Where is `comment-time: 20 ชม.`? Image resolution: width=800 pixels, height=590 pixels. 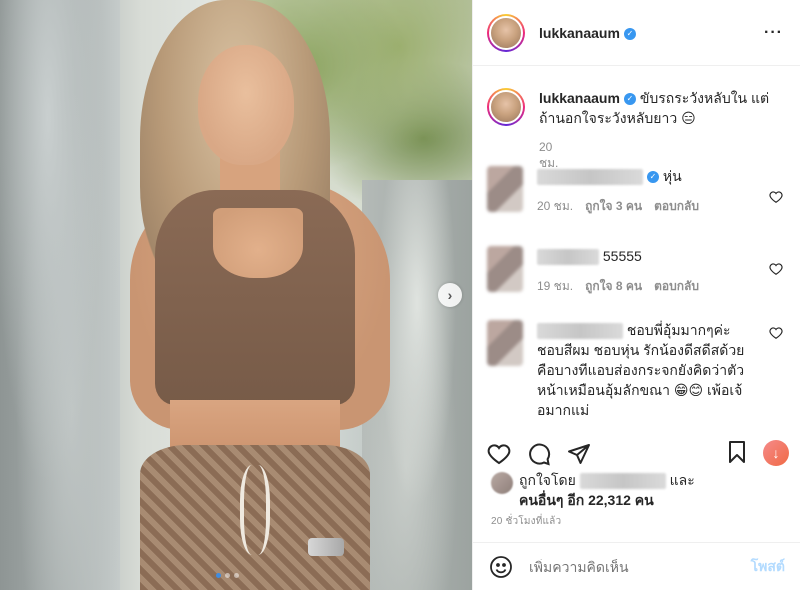
comment-time: 20 ชม. is located at coordinates (555, 206).